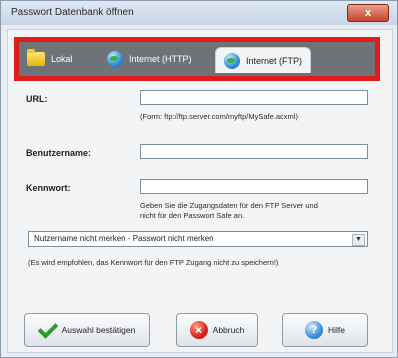  Describe the element at coordinates (254, 186) in the screenshot. I see `password-input` at that location.